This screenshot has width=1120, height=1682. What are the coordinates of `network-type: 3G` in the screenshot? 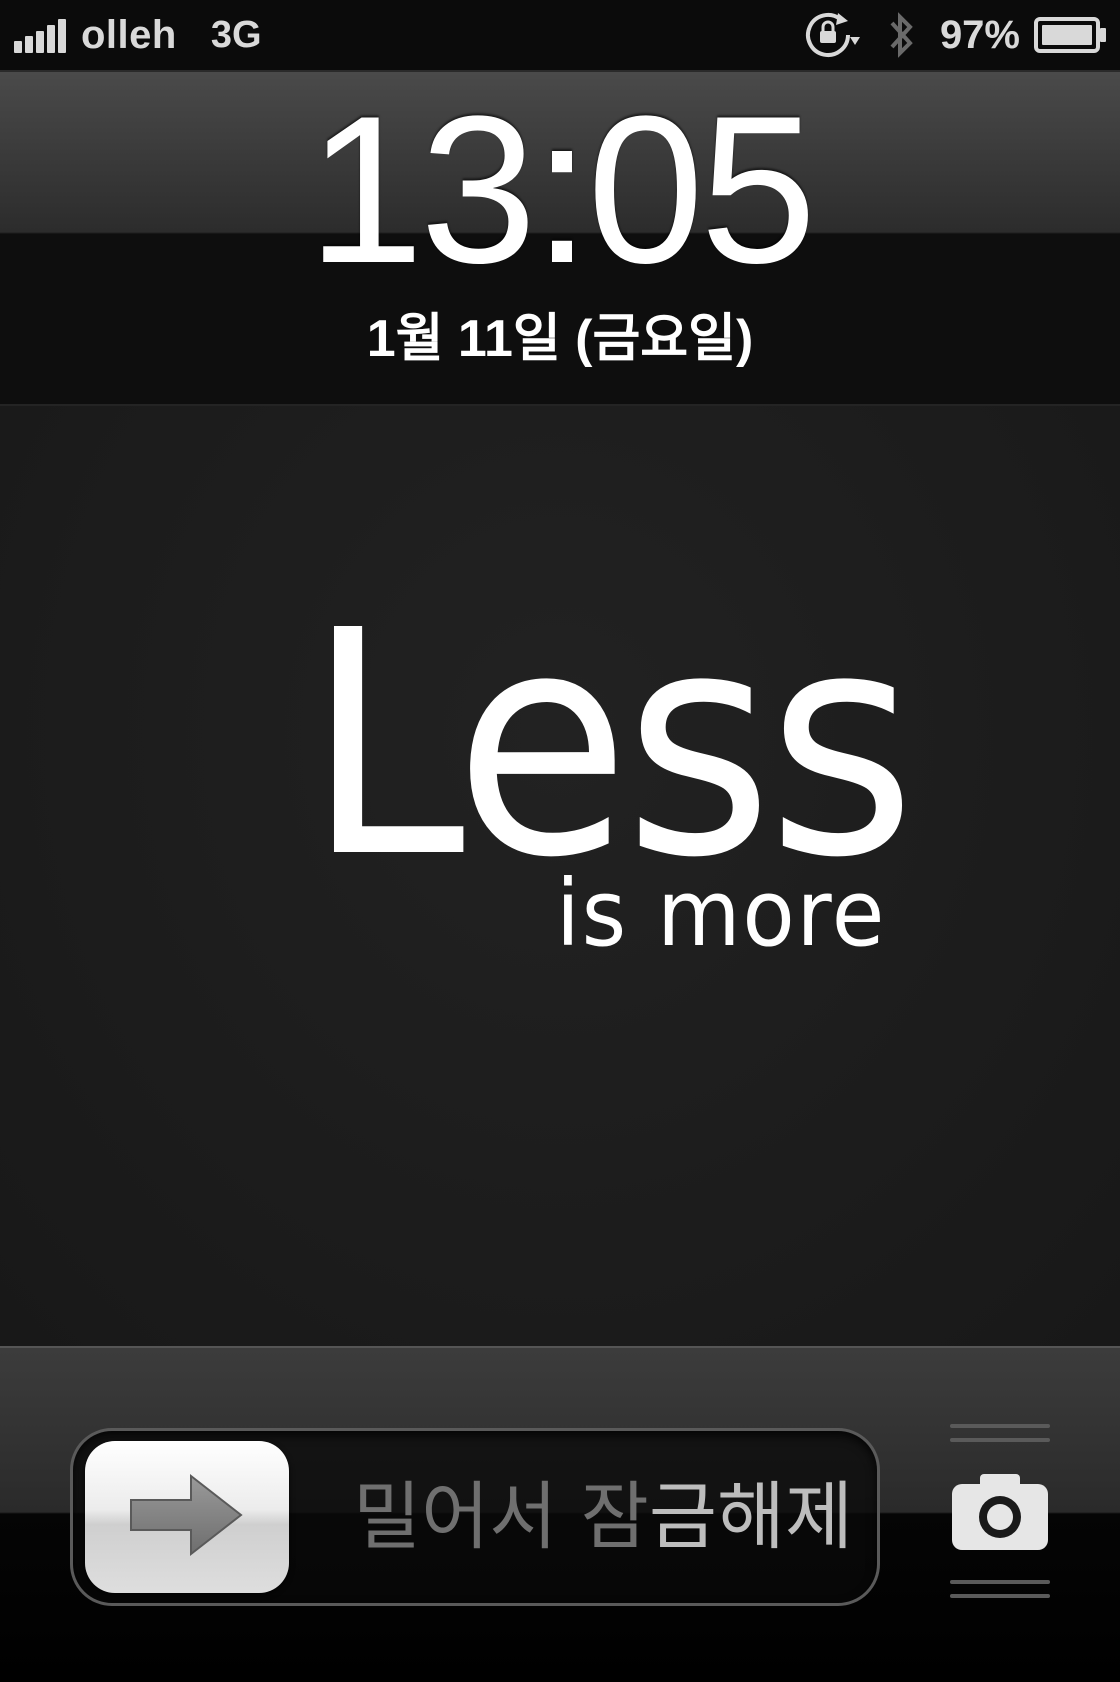 It's located at (236, 34).